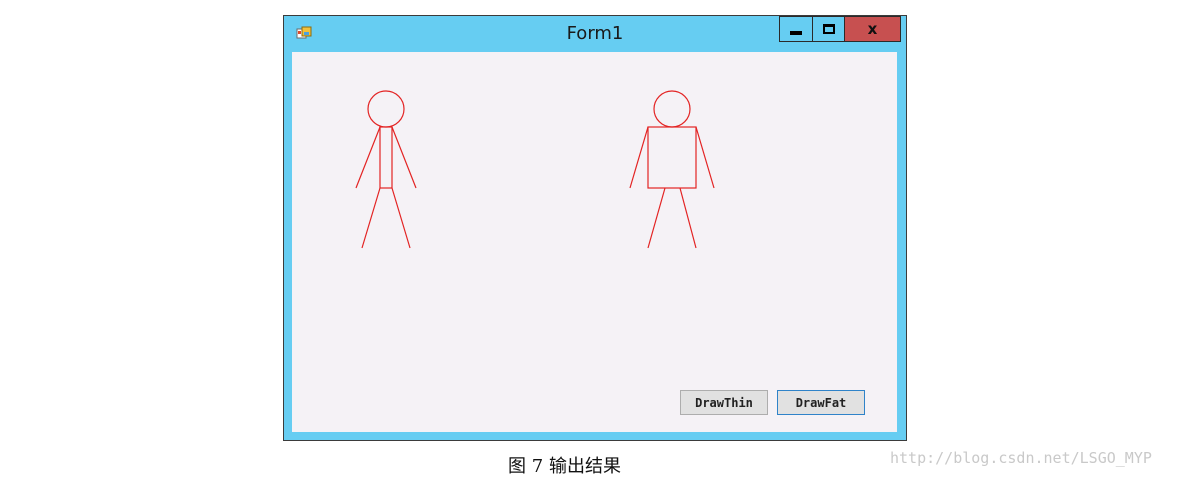  Describe the element at coordinates (386, 157) in the screenshot. I see `thin-figure-body` at that location.